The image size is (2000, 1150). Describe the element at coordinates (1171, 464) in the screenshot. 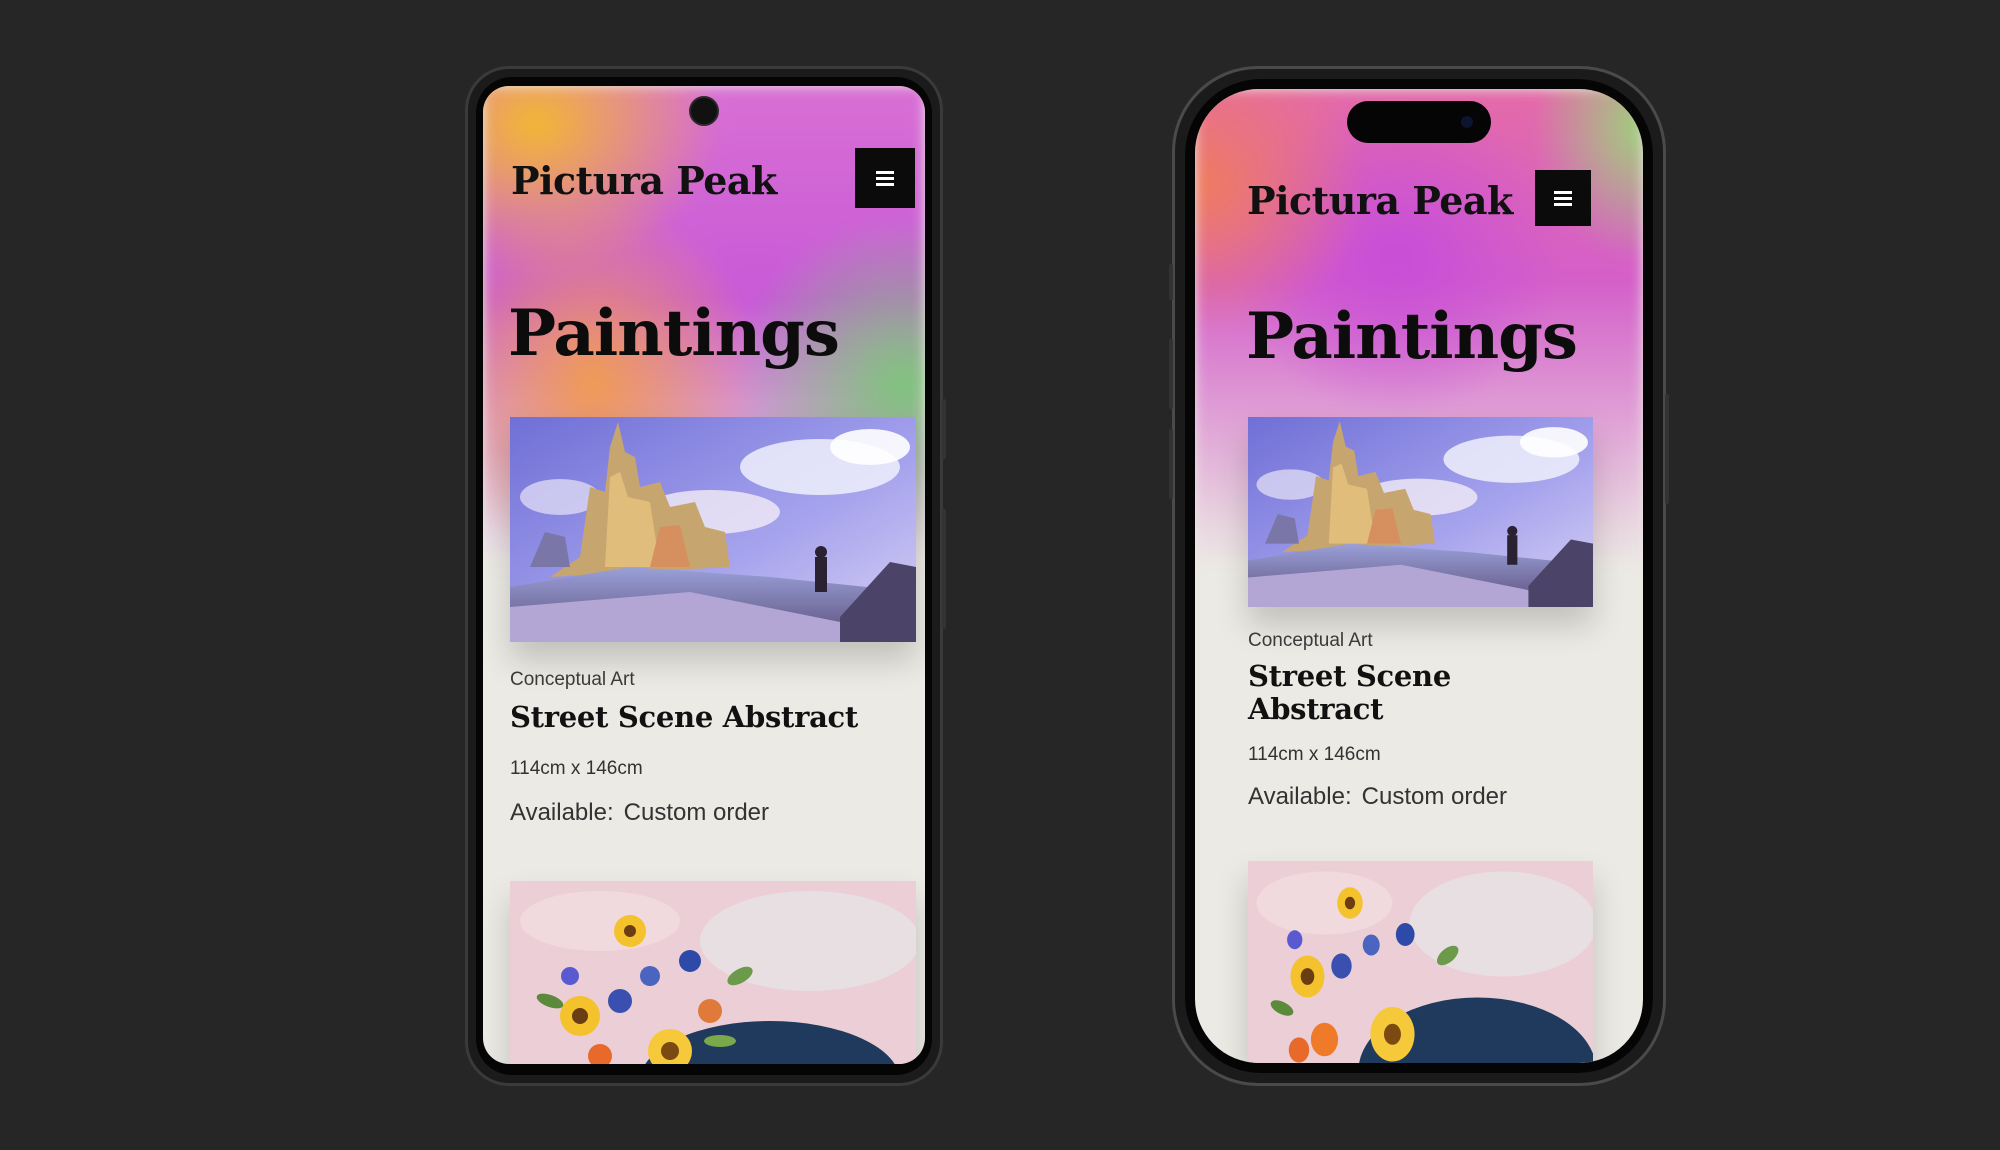

I see `volume-down-button` at that location.